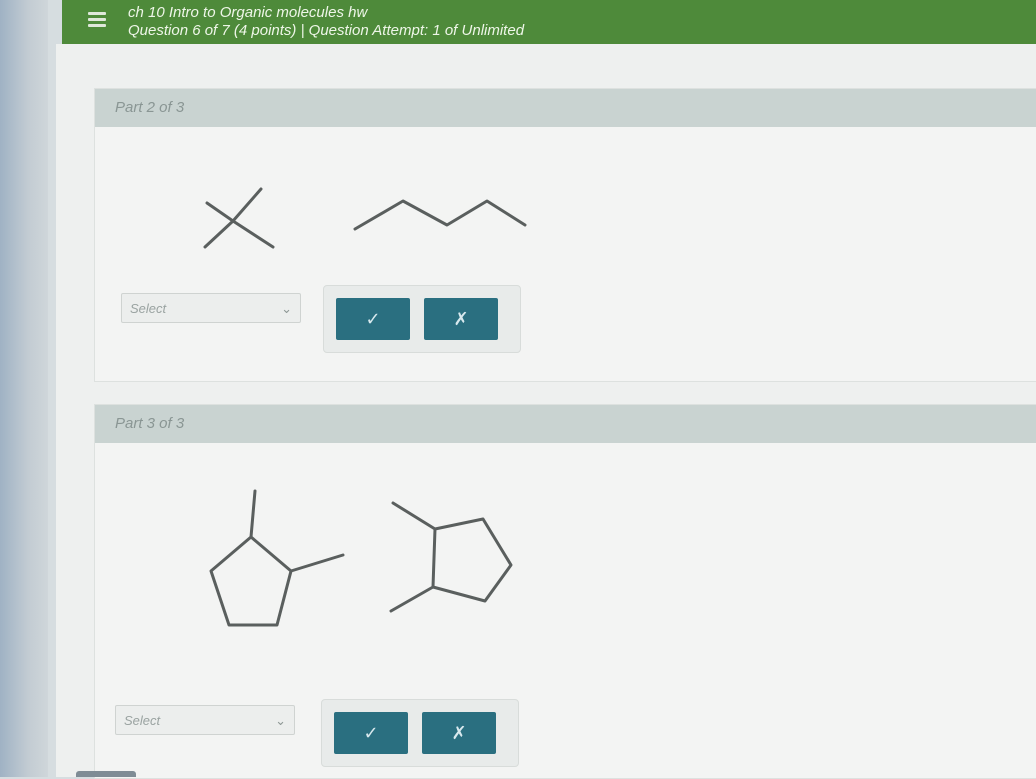  Describe the element at coordinates (24, 388) in the screenshot. I see `left-window-edge` at that location.